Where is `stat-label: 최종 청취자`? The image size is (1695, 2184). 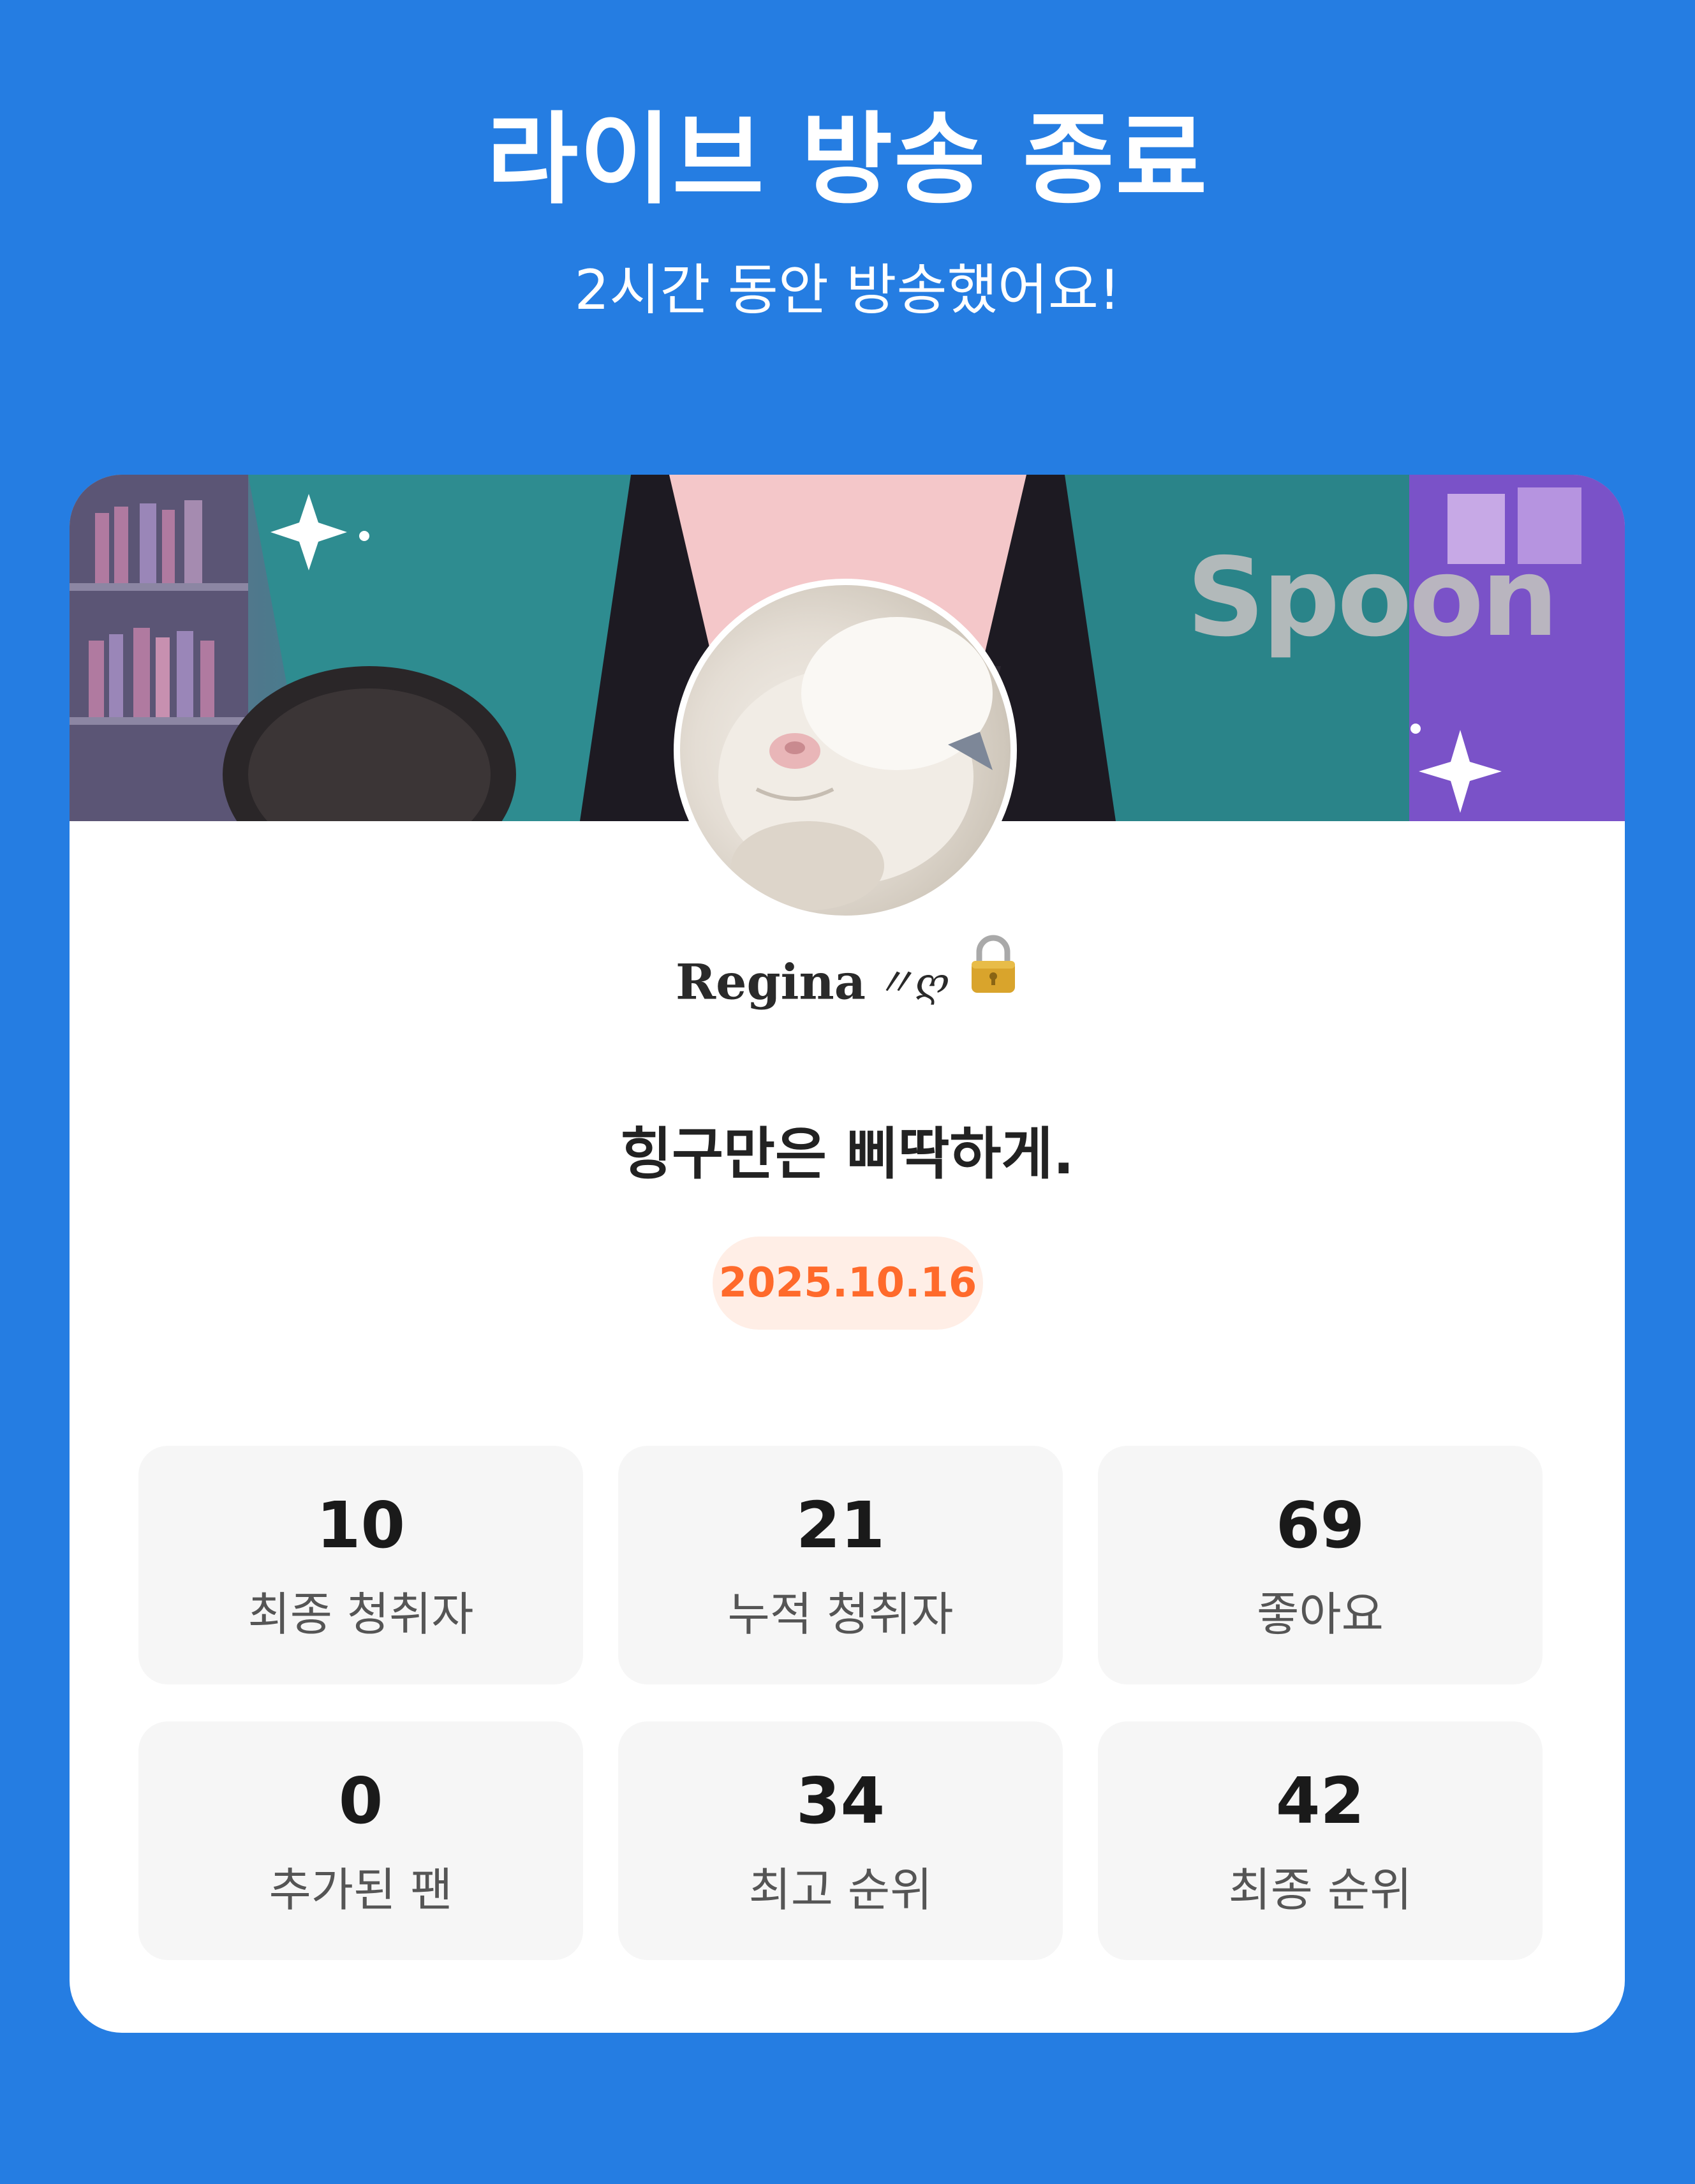
stat-label: 최종 청취자 is located at coordinates (361, 1614).